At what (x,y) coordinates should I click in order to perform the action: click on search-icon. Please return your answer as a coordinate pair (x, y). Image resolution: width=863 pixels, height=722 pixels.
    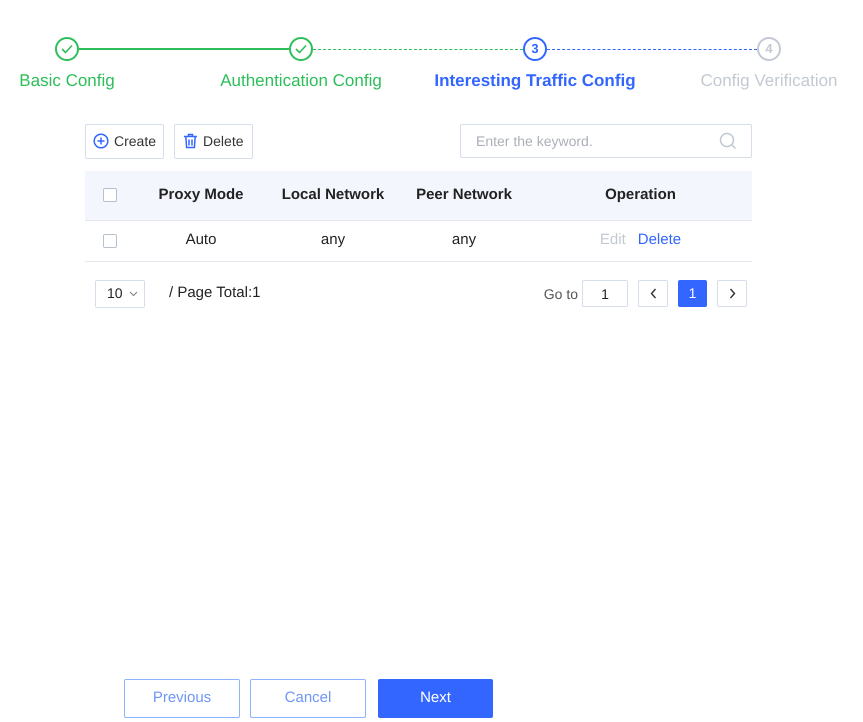
    Looking at the image, I should click on (728, 141).